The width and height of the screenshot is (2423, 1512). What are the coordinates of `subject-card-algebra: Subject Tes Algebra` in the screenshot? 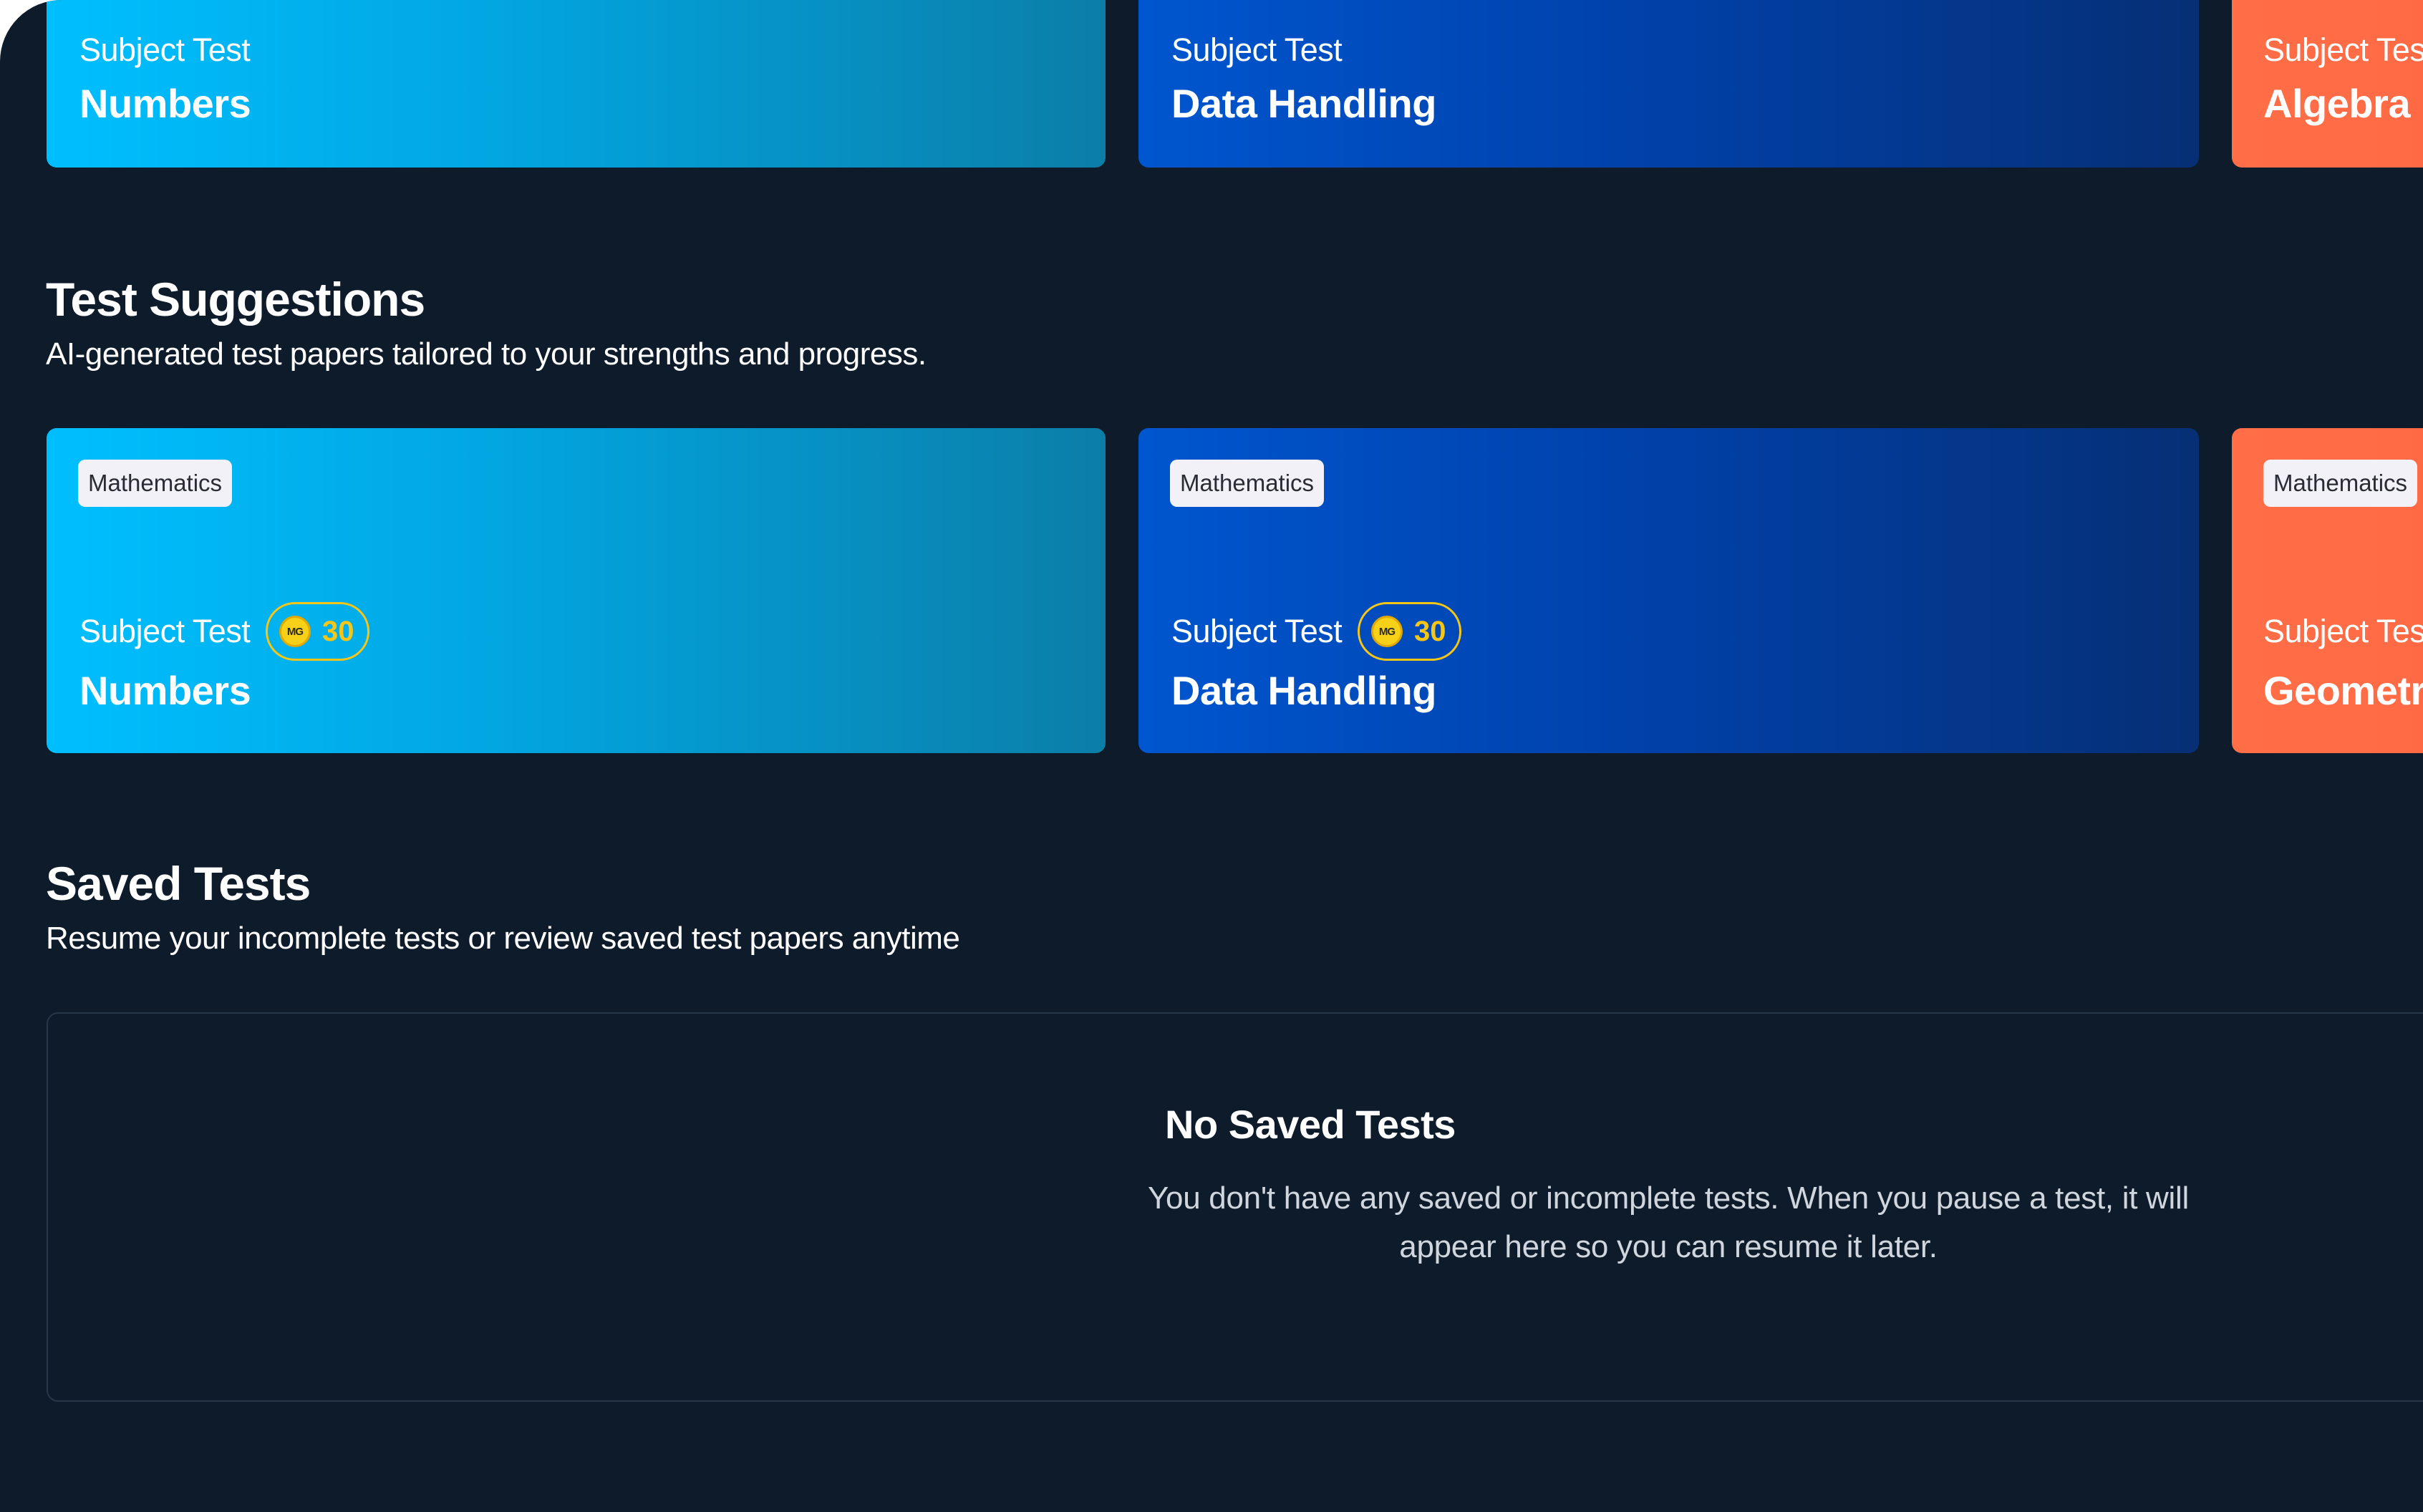 It's located at (2327, 84).